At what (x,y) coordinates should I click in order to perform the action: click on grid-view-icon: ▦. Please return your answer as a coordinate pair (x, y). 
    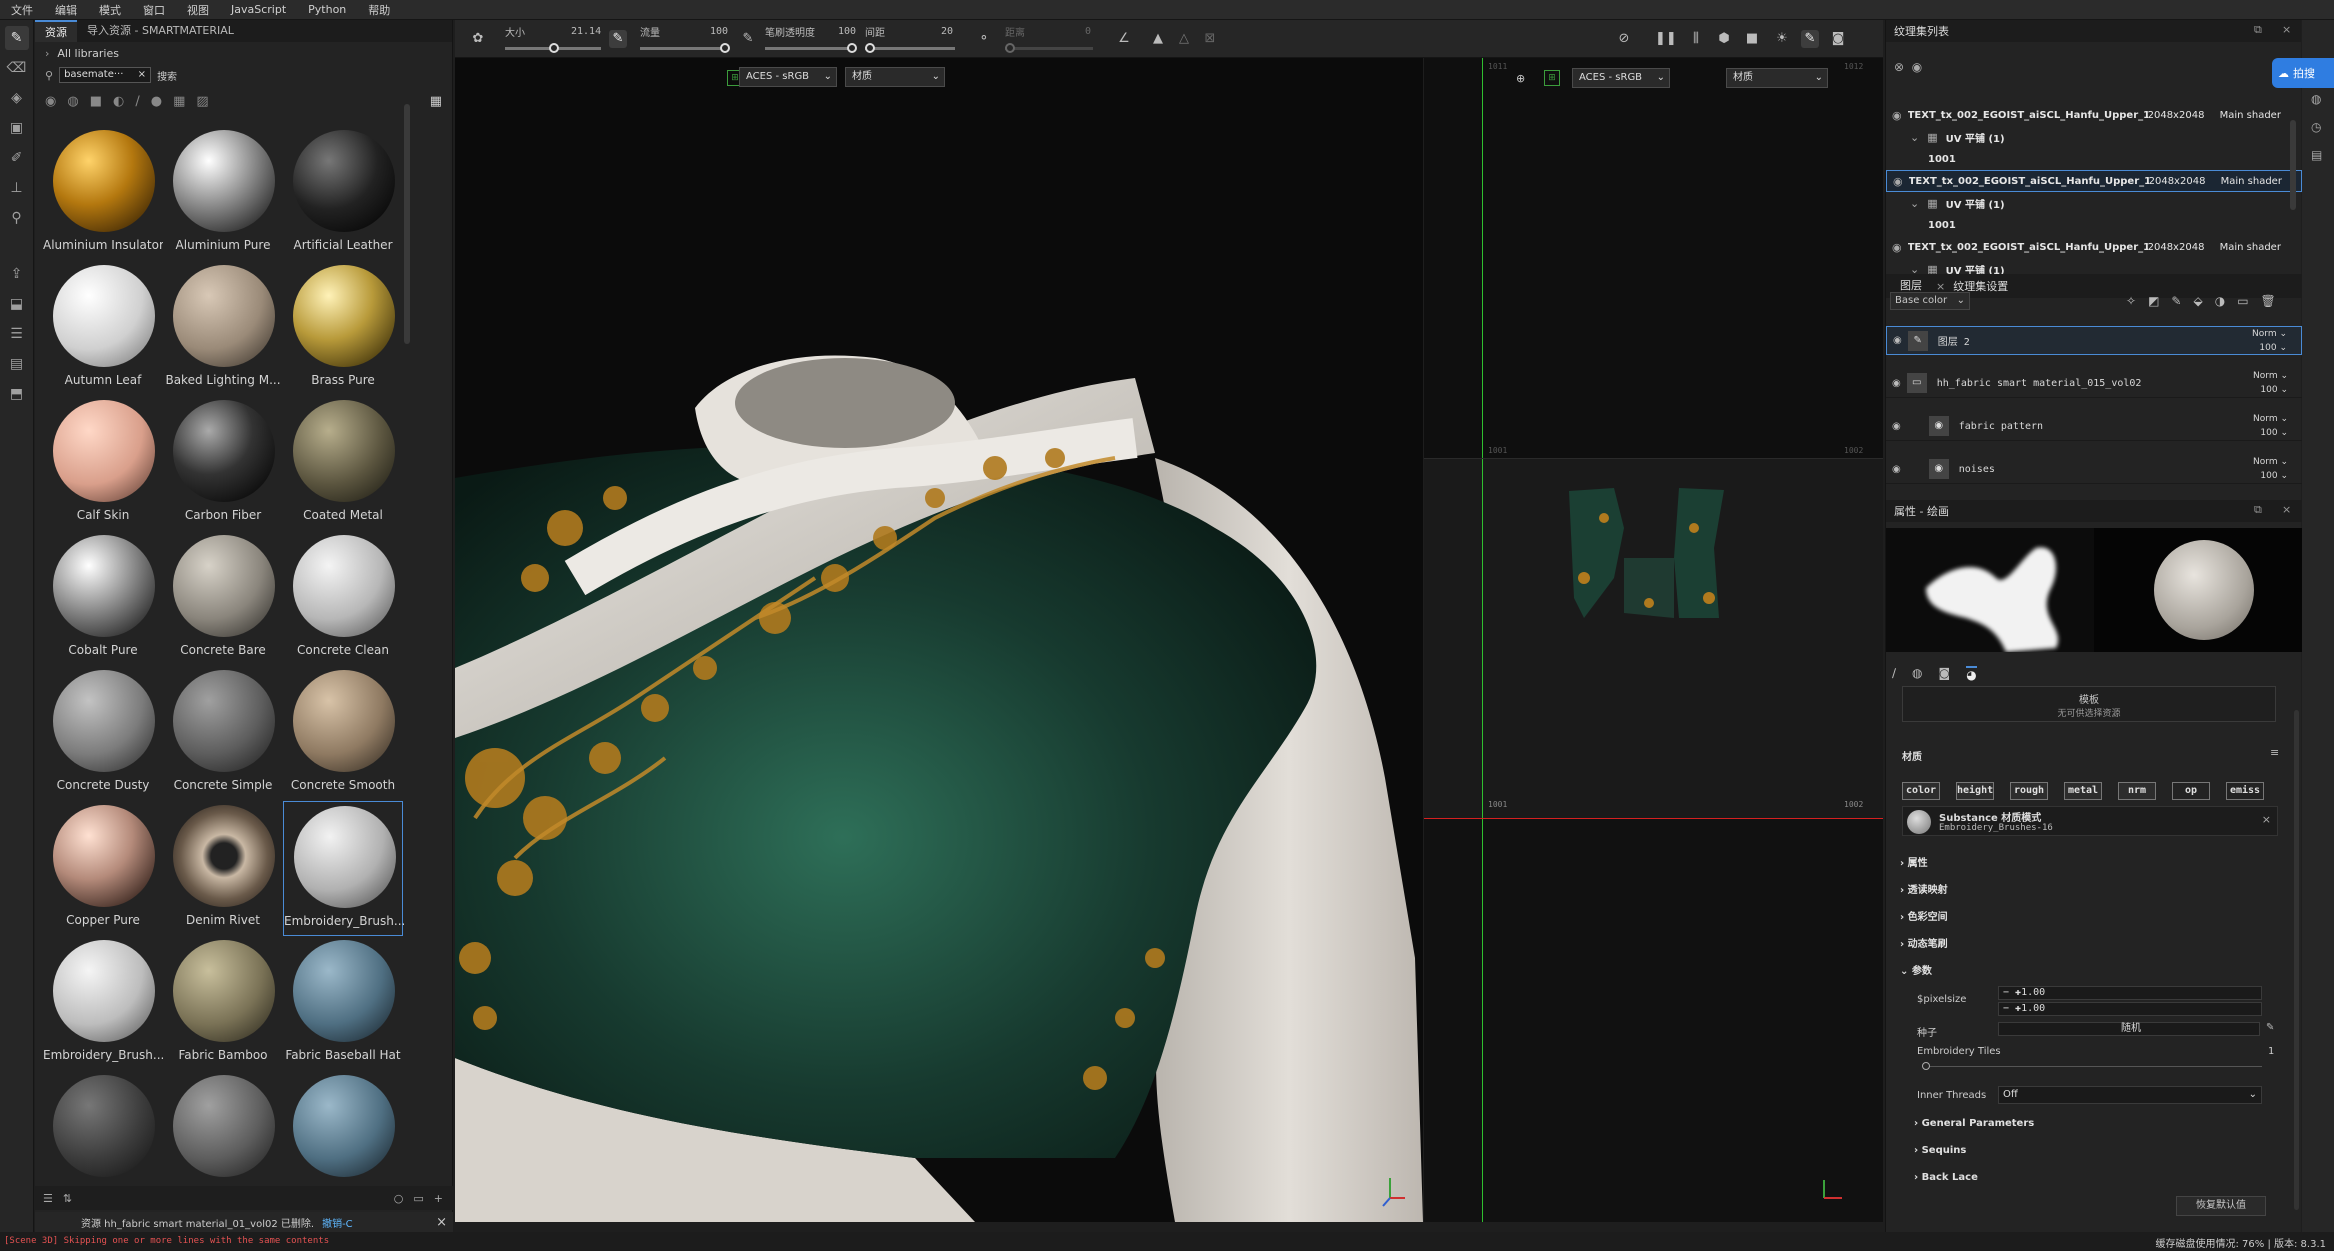
    Looking at the image, I should click on (436, 101).